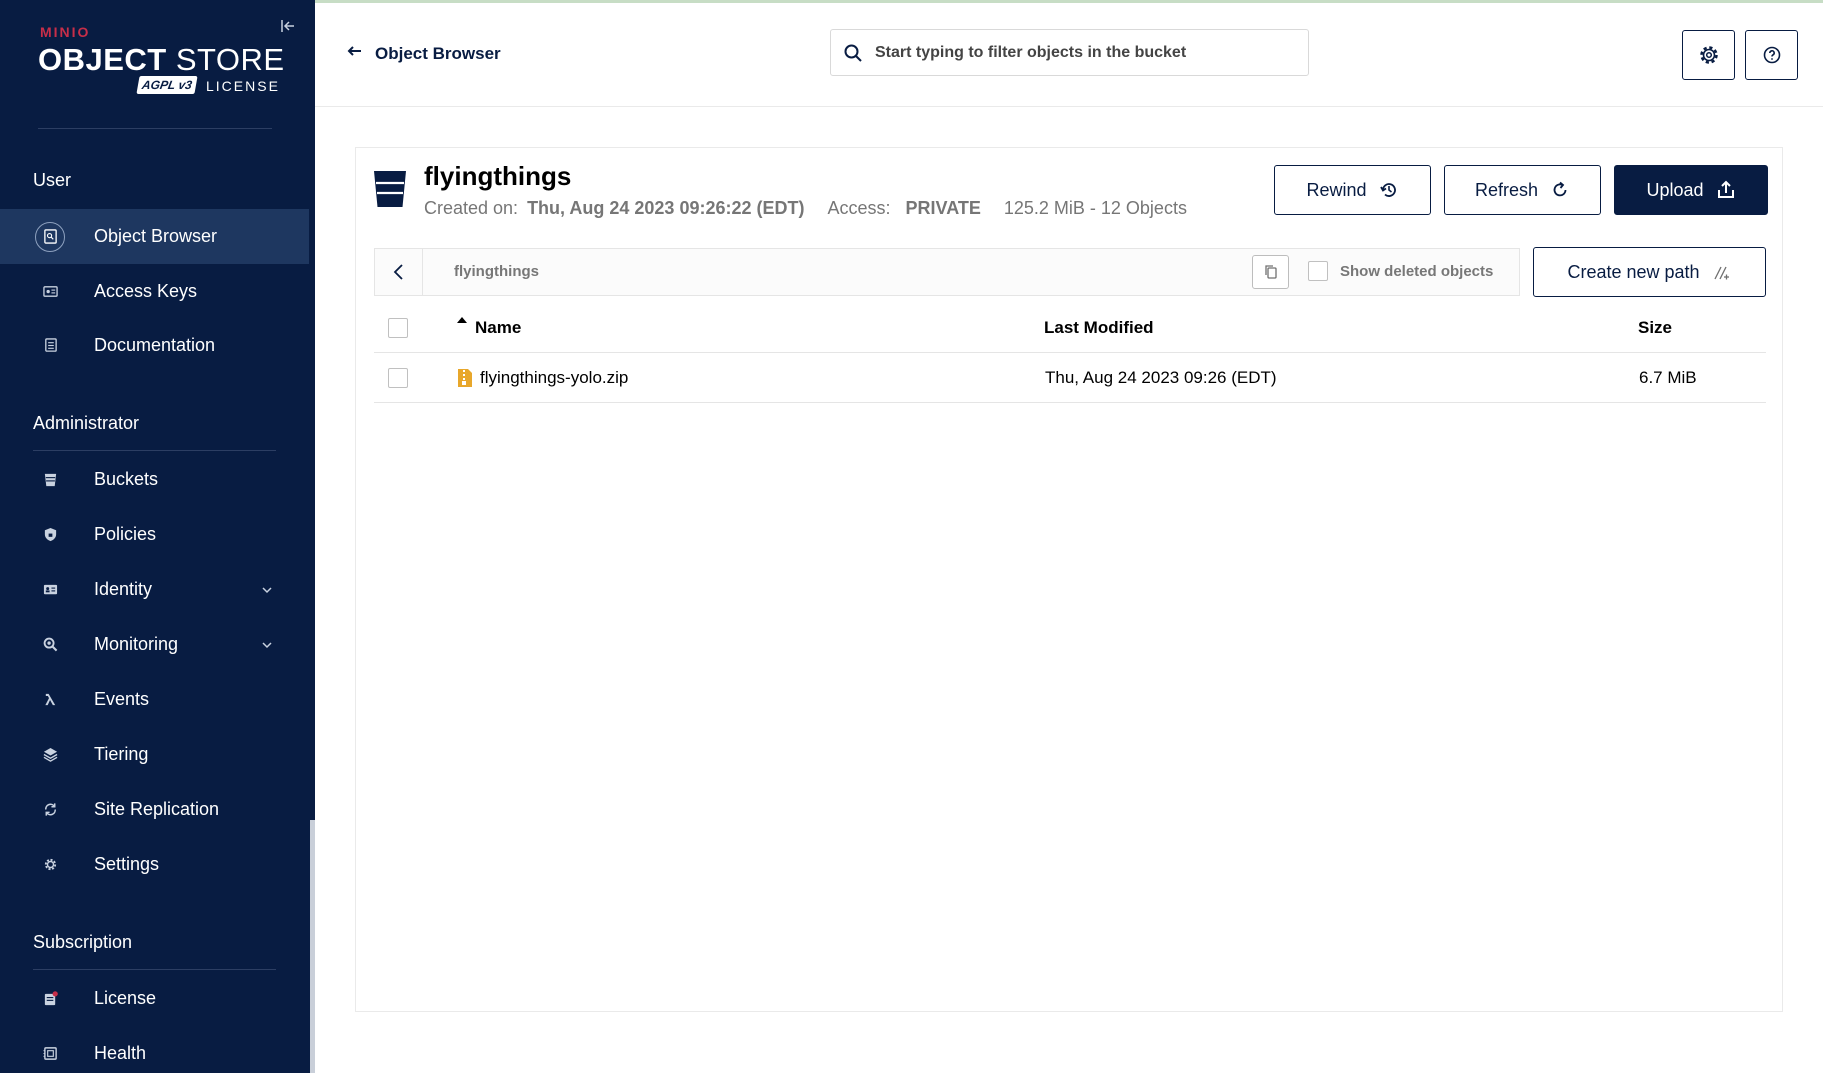 This screenshot has height=1073, width=1823. I want to click on settings-button, so click(1708, 55).